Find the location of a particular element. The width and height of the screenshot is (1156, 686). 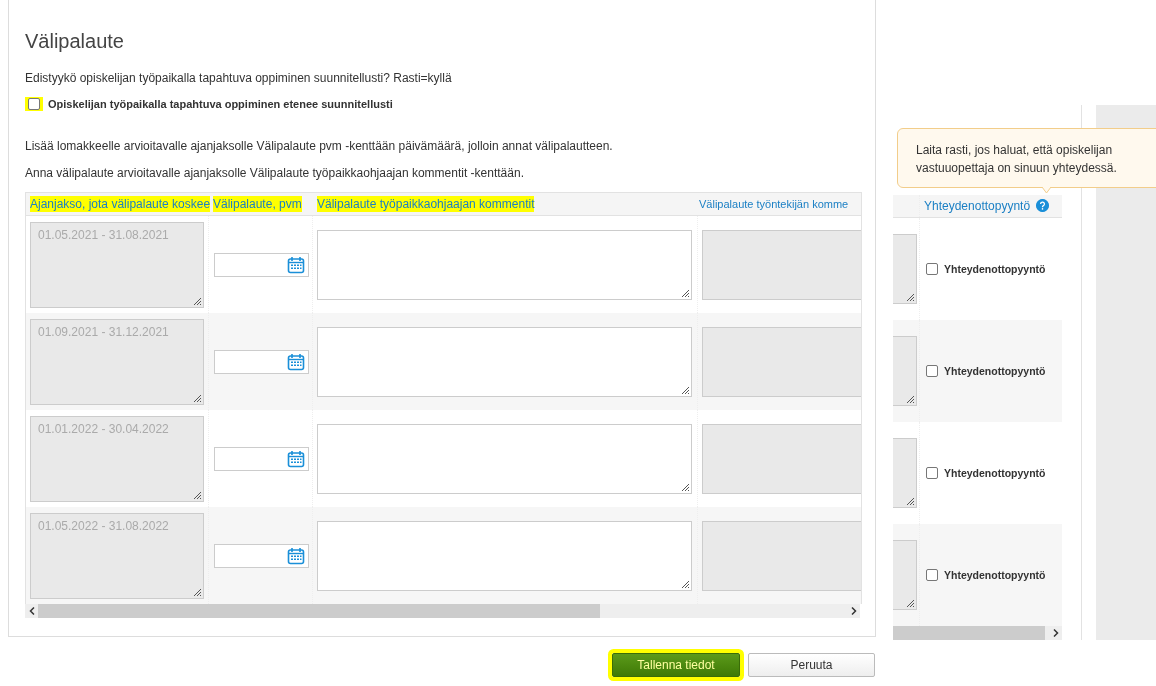

page-title: Välipalaute is located at coordinates (75, 41).